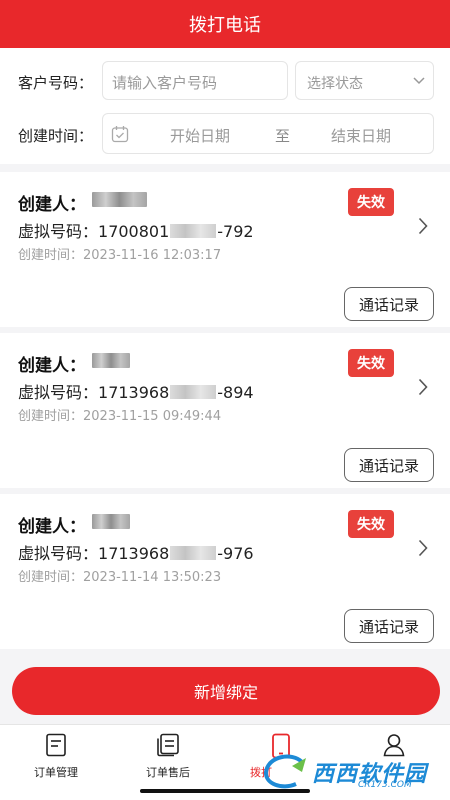  What do you see at coordinates (226, 691) in the screenshot?
I see `add-binding-button: 新增绑定` at bounding box center [226, 691].